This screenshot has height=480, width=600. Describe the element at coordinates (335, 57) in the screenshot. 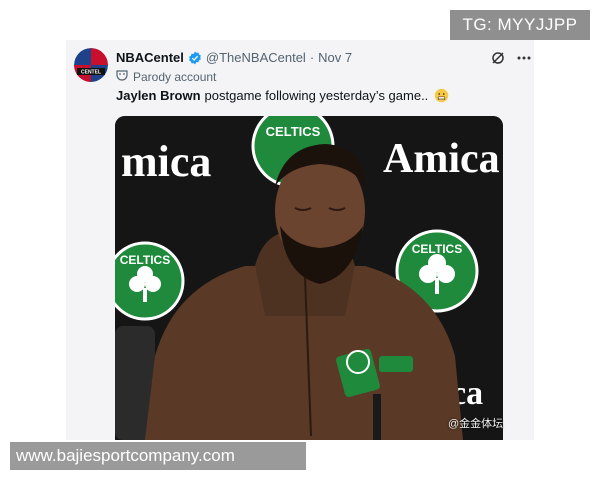

I see `tweet-date: Nov 7` at that location.